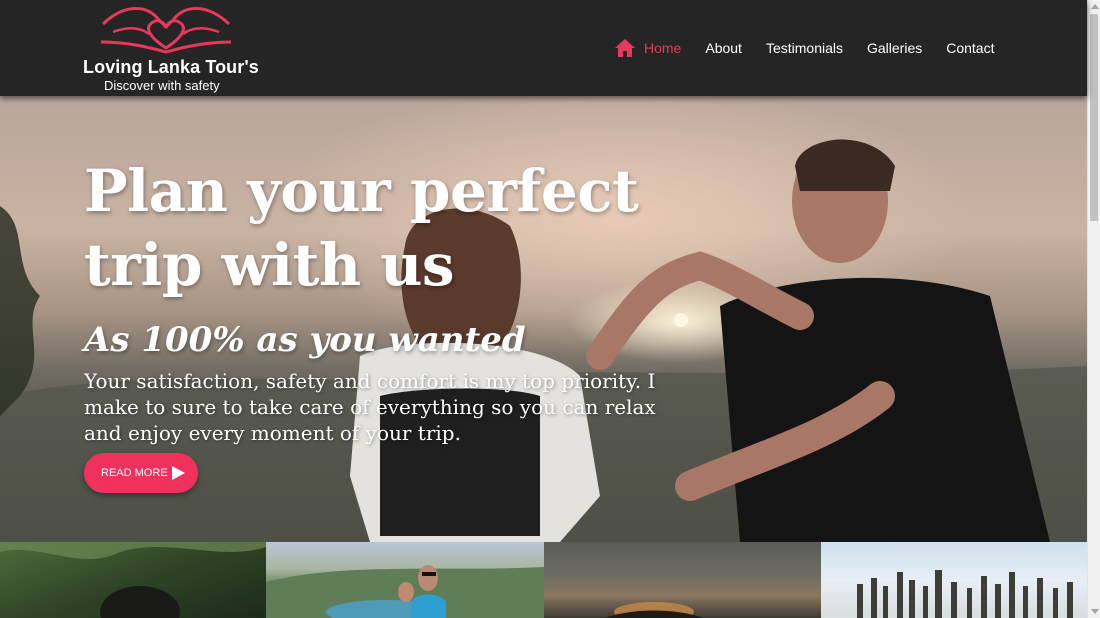 The image size is (1100, 618). What do you see at coordinates (1094, 117) in the screenshot?
I see `scrollbar-thumb` at bounding box center [1094, 117].